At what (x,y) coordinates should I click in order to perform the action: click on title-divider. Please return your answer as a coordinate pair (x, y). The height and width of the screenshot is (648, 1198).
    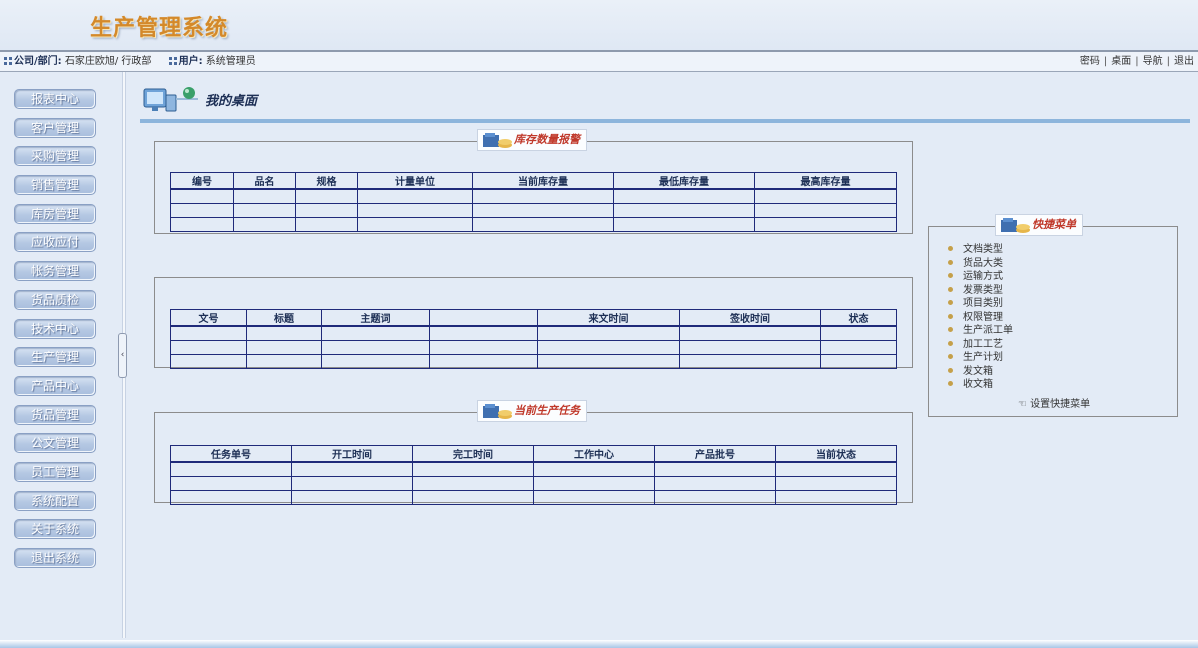
    Looking at the image, I should click on (665, 121).